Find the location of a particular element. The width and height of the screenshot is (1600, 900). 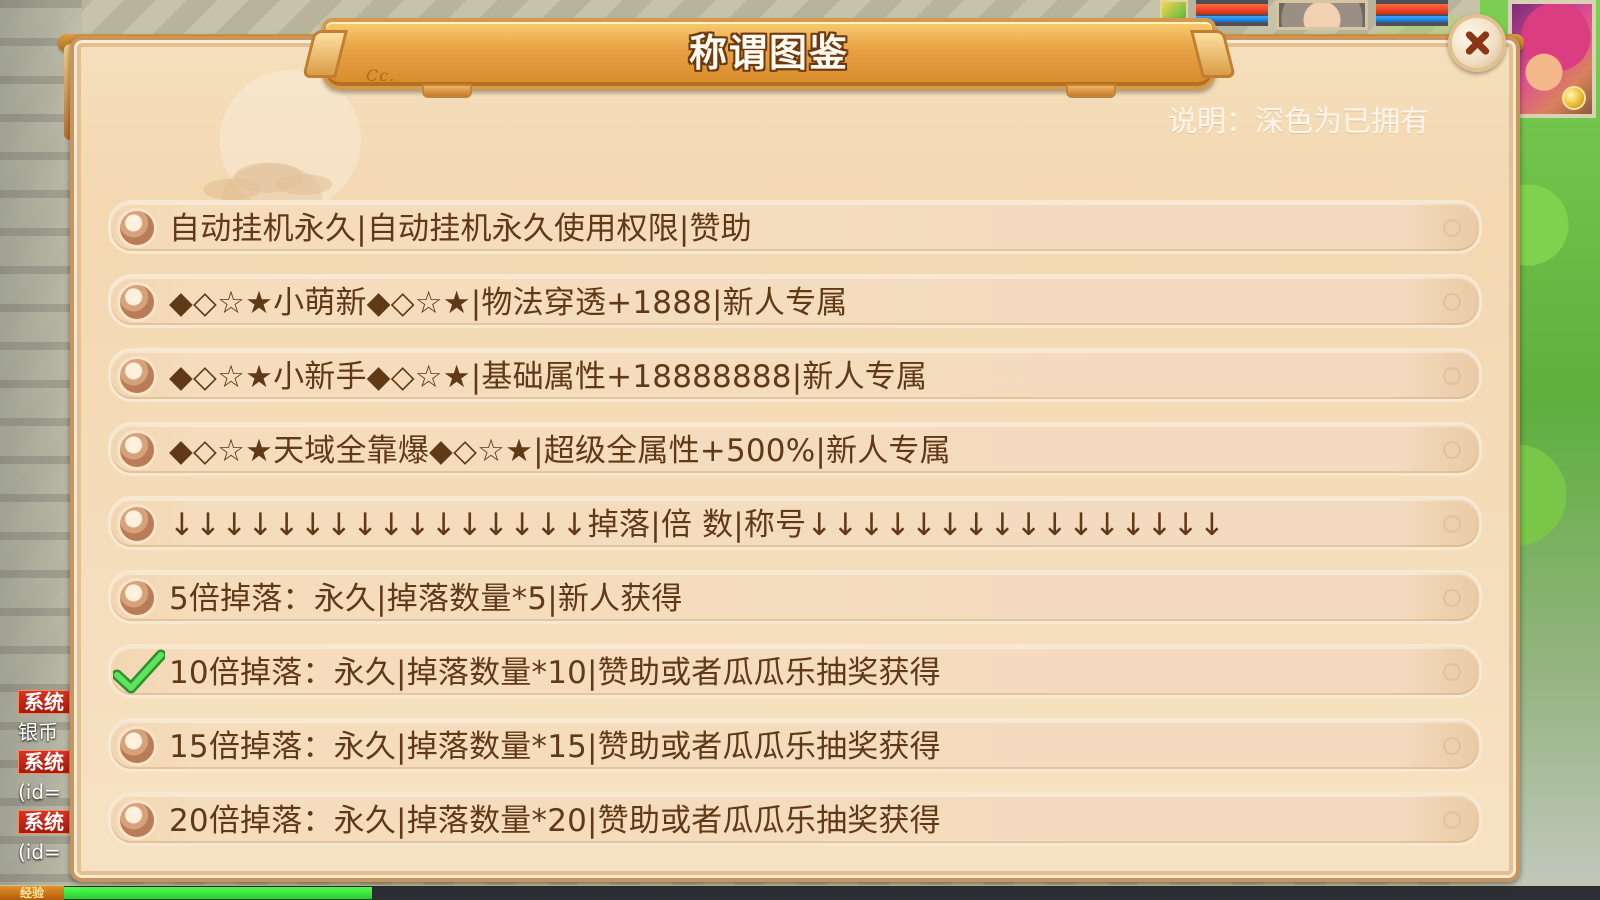

owned-legend: 说明：深色为已拥有 is located at coordinates (1299, 121).